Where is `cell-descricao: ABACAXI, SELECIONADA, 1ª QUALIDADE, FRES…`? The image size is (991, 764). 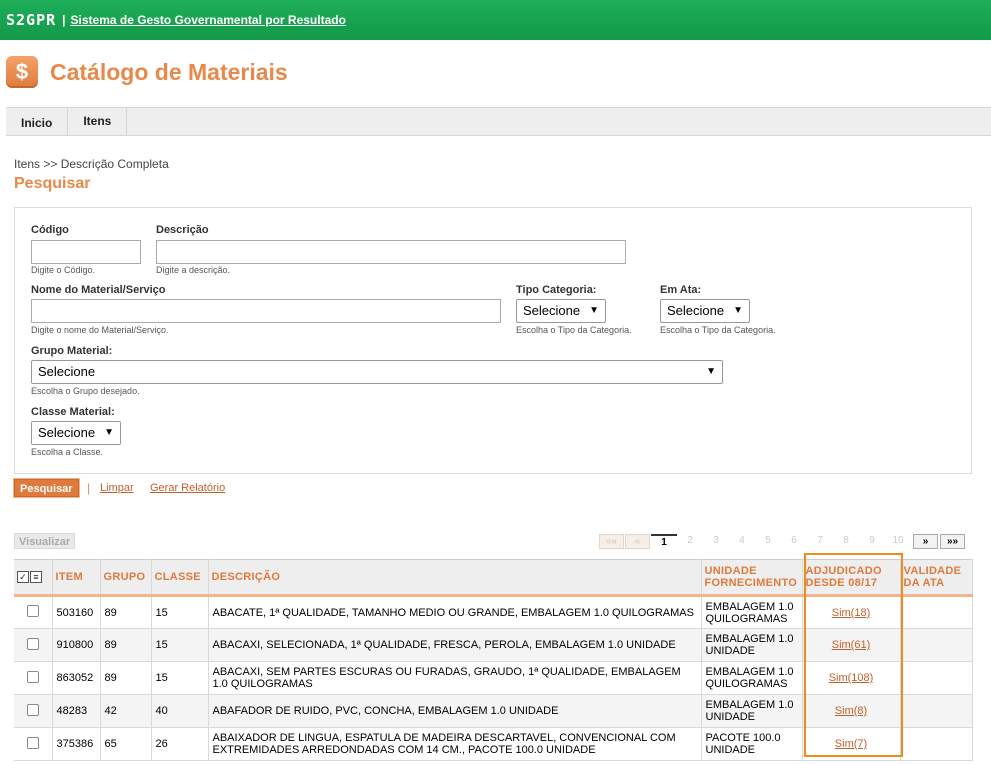 cell-descricao: ABACAXI, SELECIONADA, 1ª QUALIDADE, FRES… is located at coordinates (455, 645).